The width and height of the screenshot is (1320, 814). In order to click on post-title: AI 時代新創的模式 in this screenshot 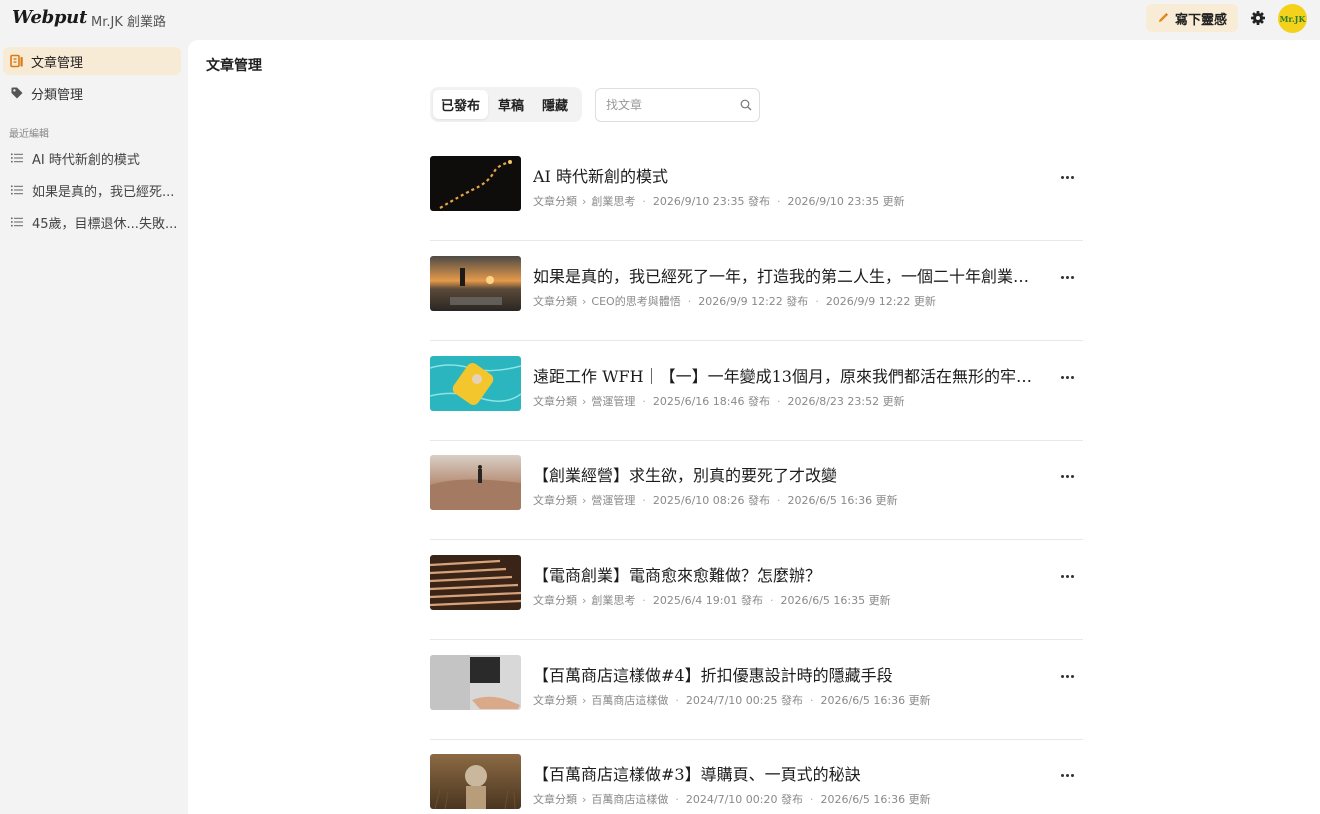, I will do `click(788, 175)`.